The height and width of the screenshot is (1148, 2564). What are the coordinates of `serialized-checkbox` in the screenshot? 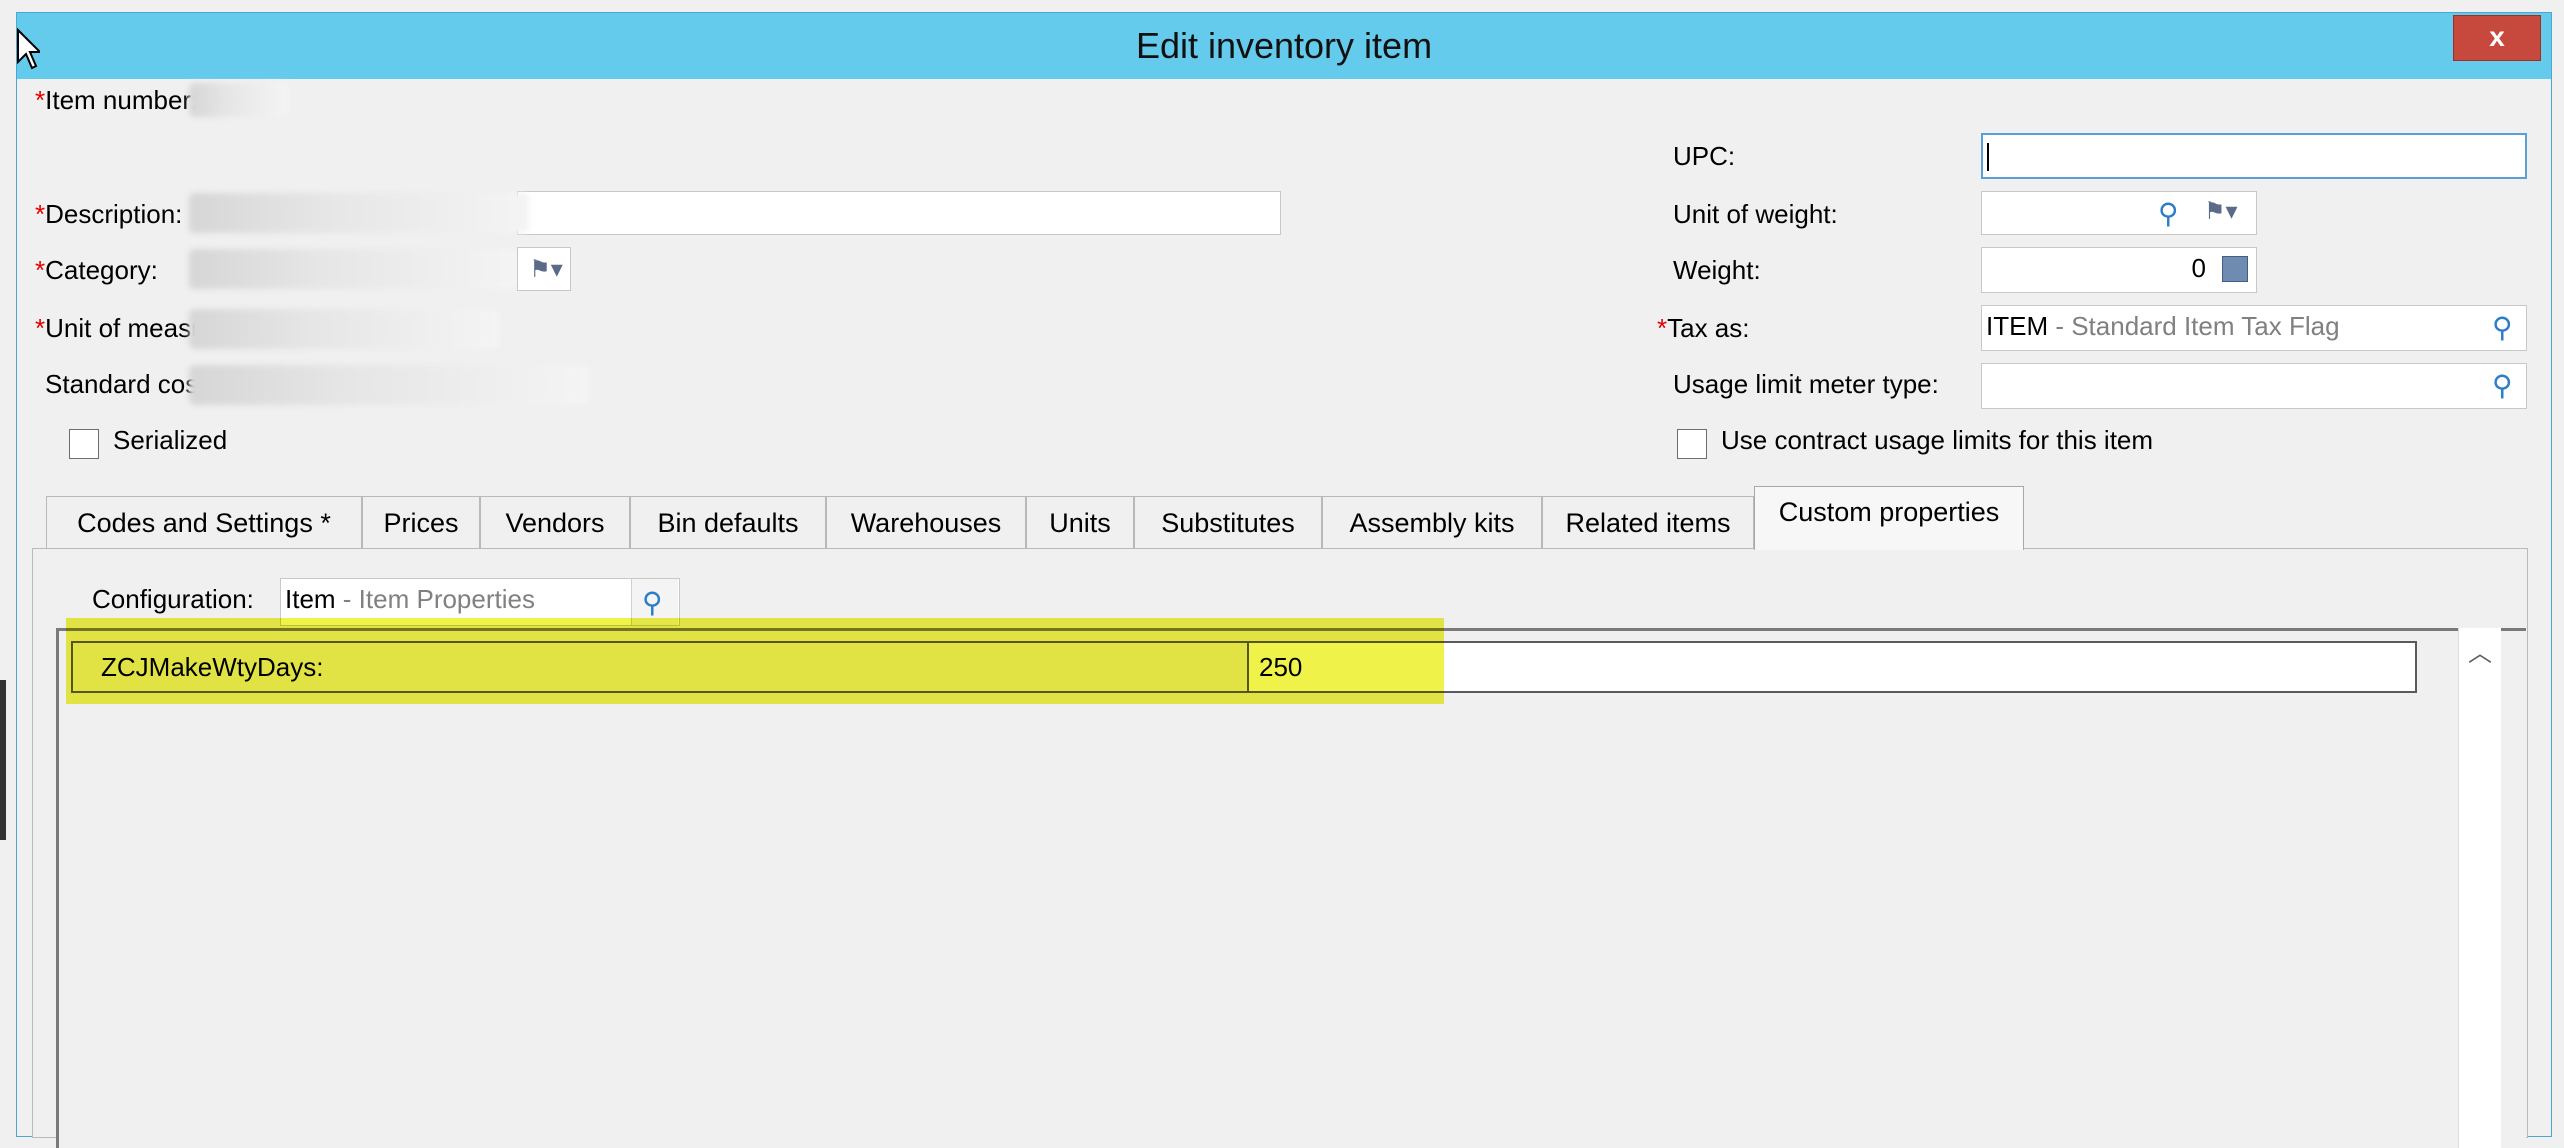 It's located at (84, 444).